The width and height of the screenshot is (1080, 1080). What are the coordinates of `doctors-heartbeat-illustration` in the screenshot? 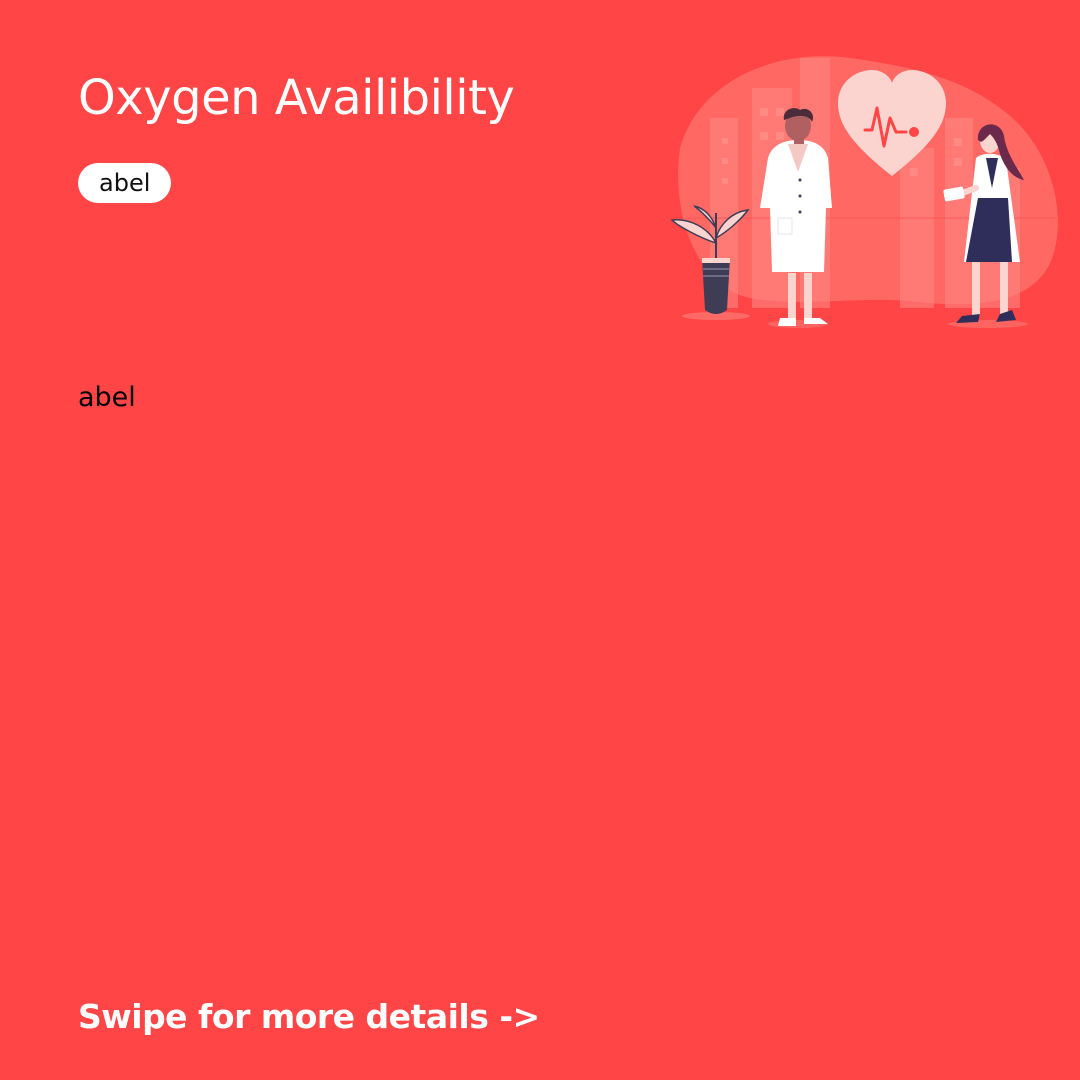 It's located at (865, 194).